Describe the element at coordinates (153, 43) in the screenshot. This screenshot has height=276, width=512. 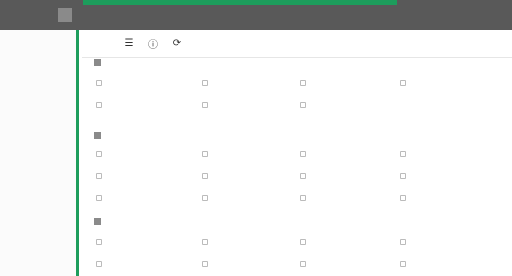
I see `info-icon: ⓘ` at that location.